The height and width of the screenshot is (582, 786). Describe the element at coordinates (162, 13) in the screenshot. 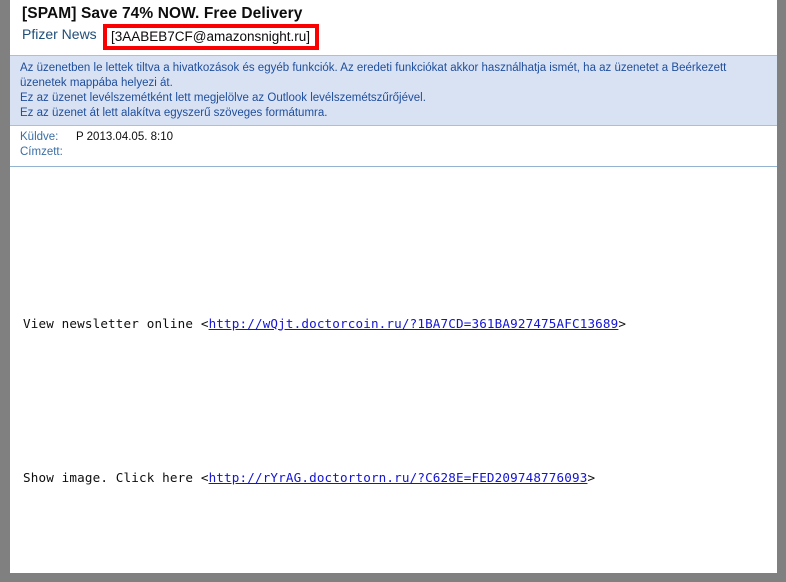

I see `page-title: [SPAM] Save 74% NOW. Free Delivery` at that location.